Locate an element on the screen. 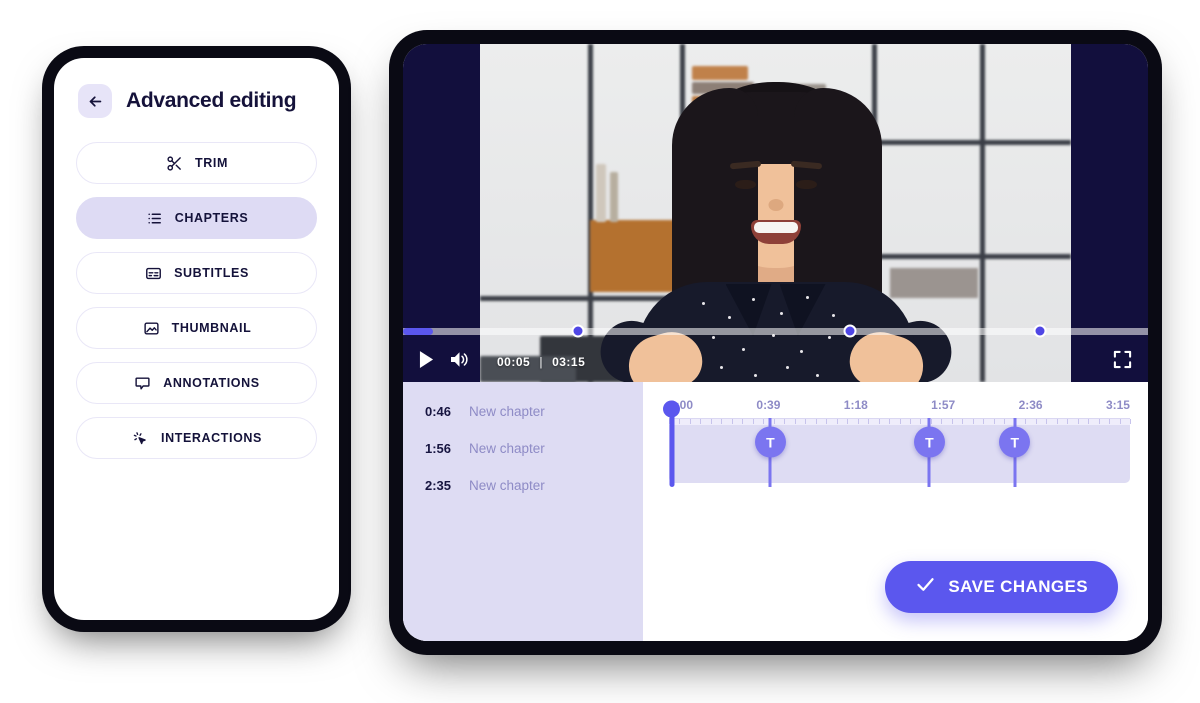 The image size is (1200, 703). chapter-list-item: 2:35 New chapter is located at coordinates (534, 485).